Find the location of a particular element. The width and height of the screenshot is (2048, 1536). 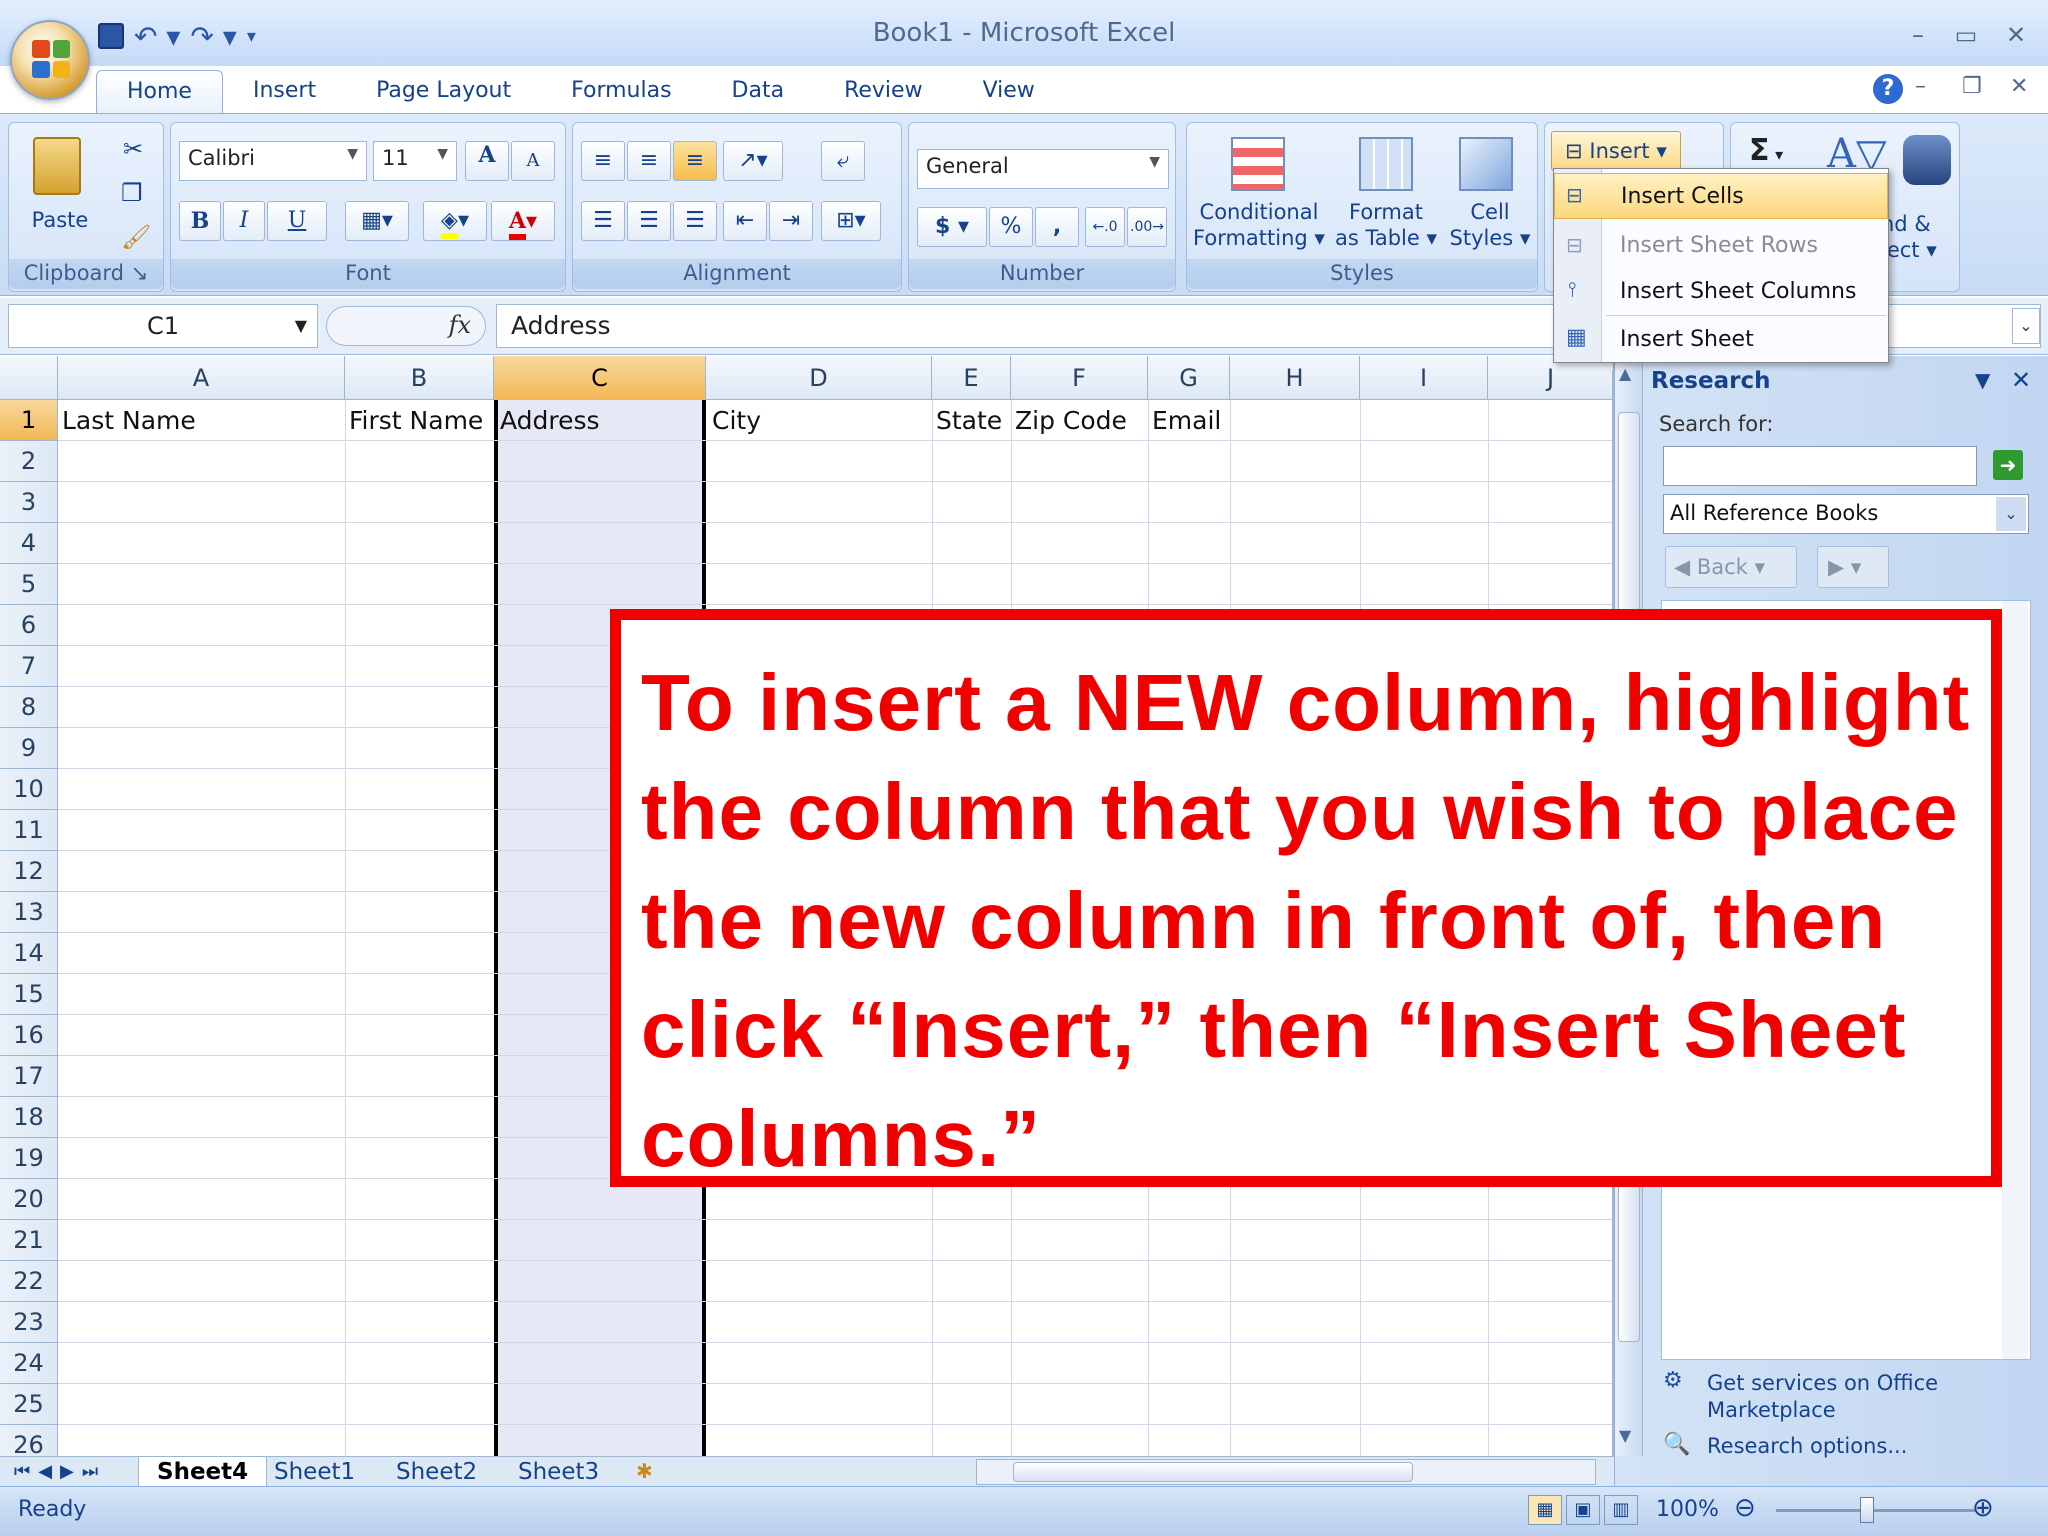

format-as-table-button: Format as Table ▾ is located at coordinates (1386, 225).